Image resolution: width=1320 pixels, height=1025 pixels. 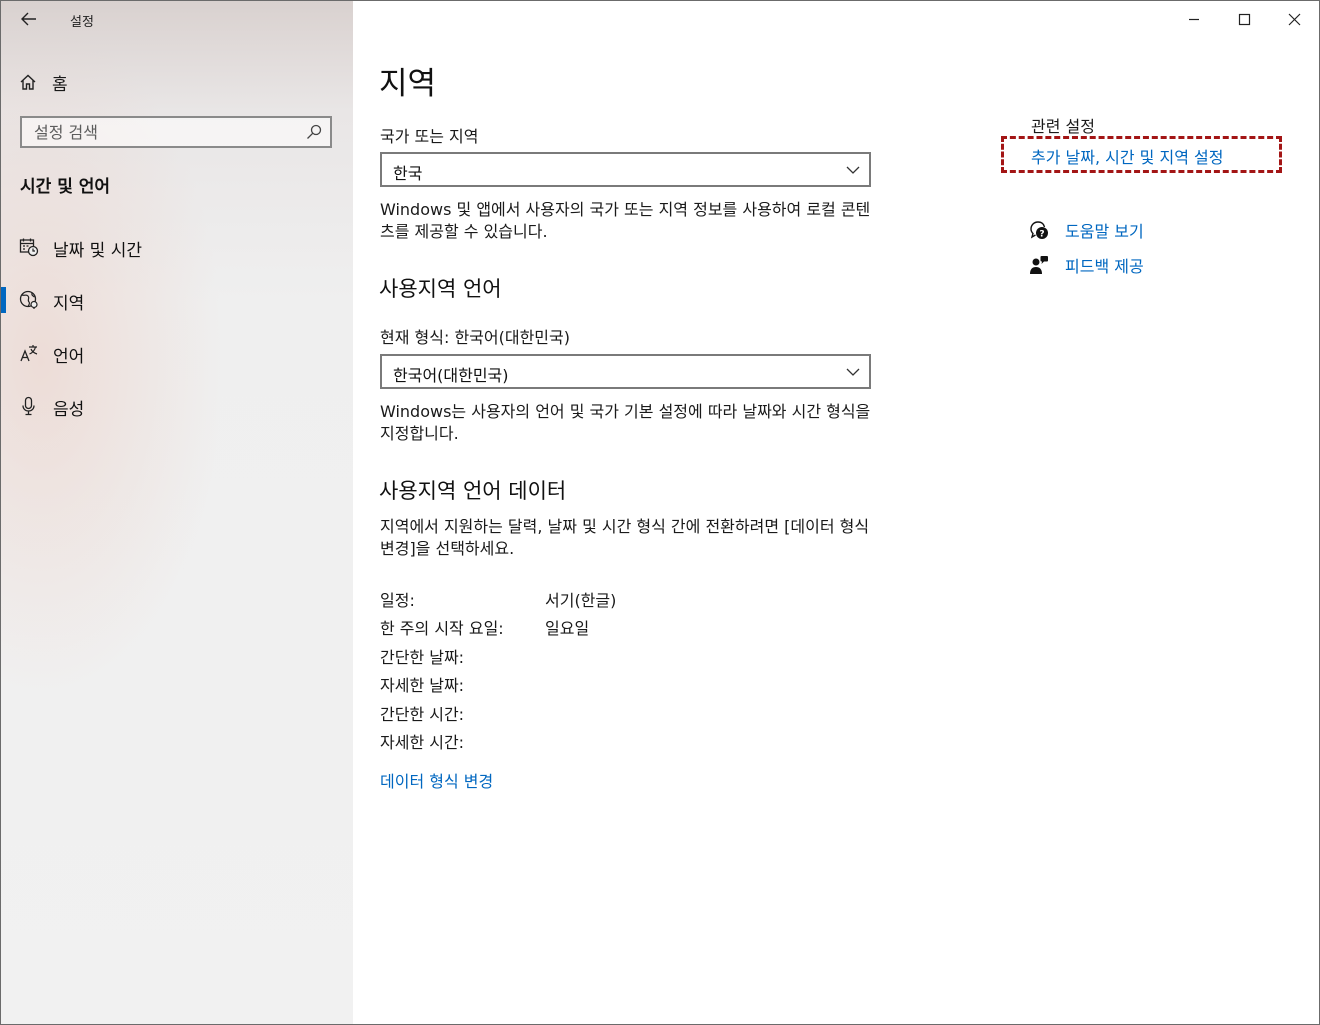 What do you see at coordinates (1104, 230) in the screenshot?
I see `get-help-link: 도움말 보기` at bounding box center [1104, 230].